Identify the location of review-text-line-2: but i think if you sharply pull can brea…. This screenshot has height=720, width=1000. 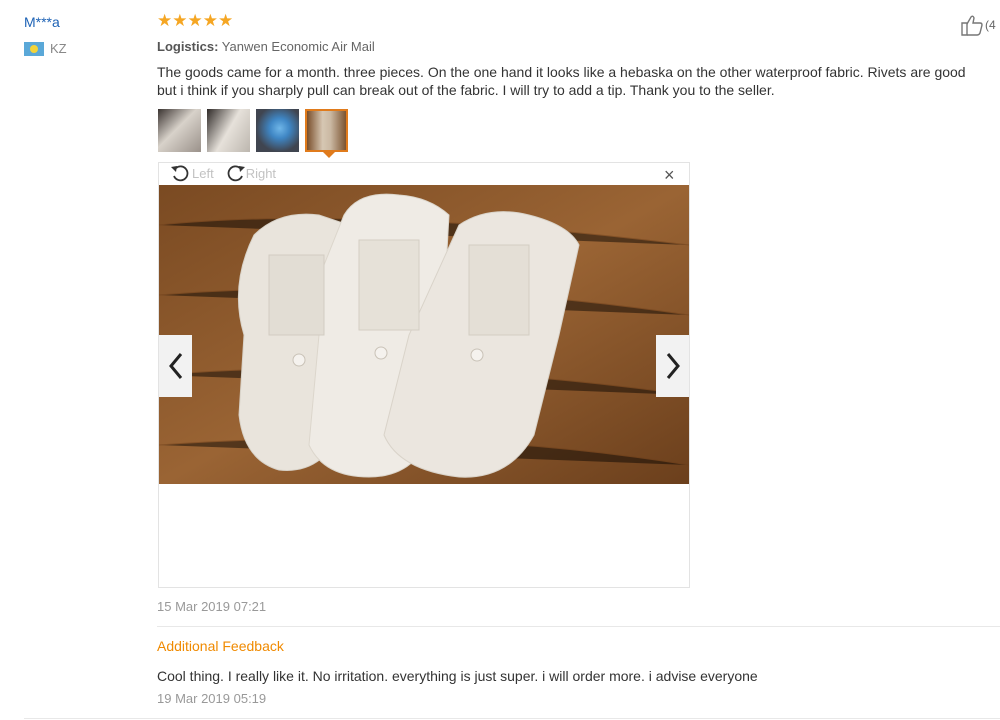
(466, 90).